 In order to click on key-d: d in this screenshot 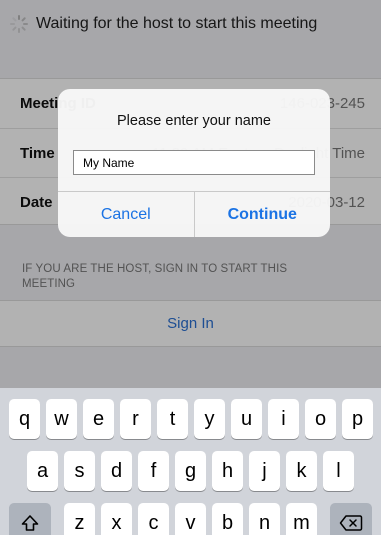, I will do `click(116, 471)`.